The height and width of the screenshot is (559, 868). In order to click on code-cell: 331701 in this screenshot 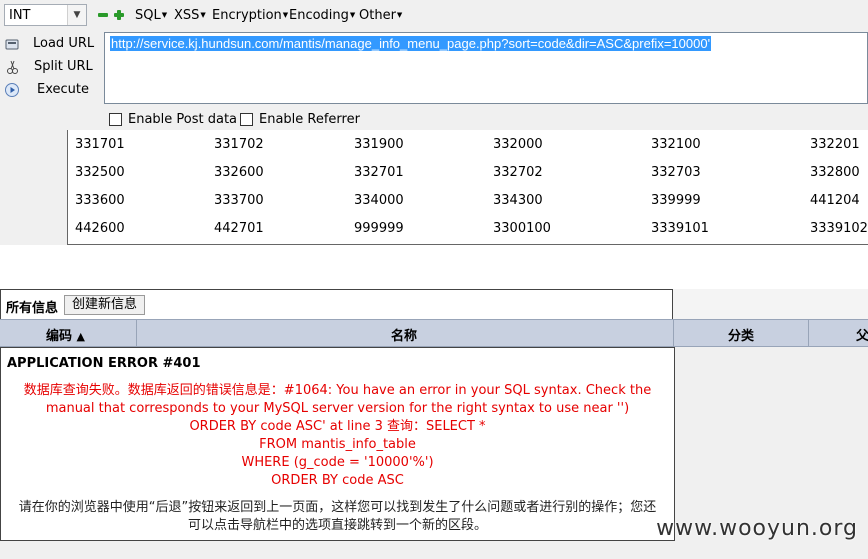, I will do `click(100, 144)`.